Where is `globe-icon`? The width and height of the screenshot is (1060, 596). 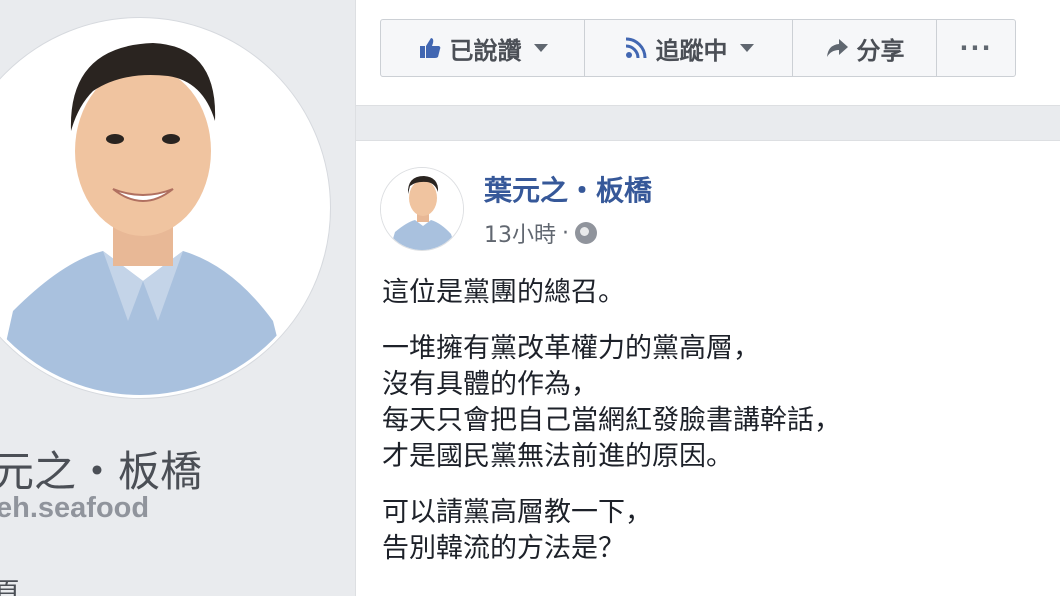
globe-icon is located at coordinates (586, 233).